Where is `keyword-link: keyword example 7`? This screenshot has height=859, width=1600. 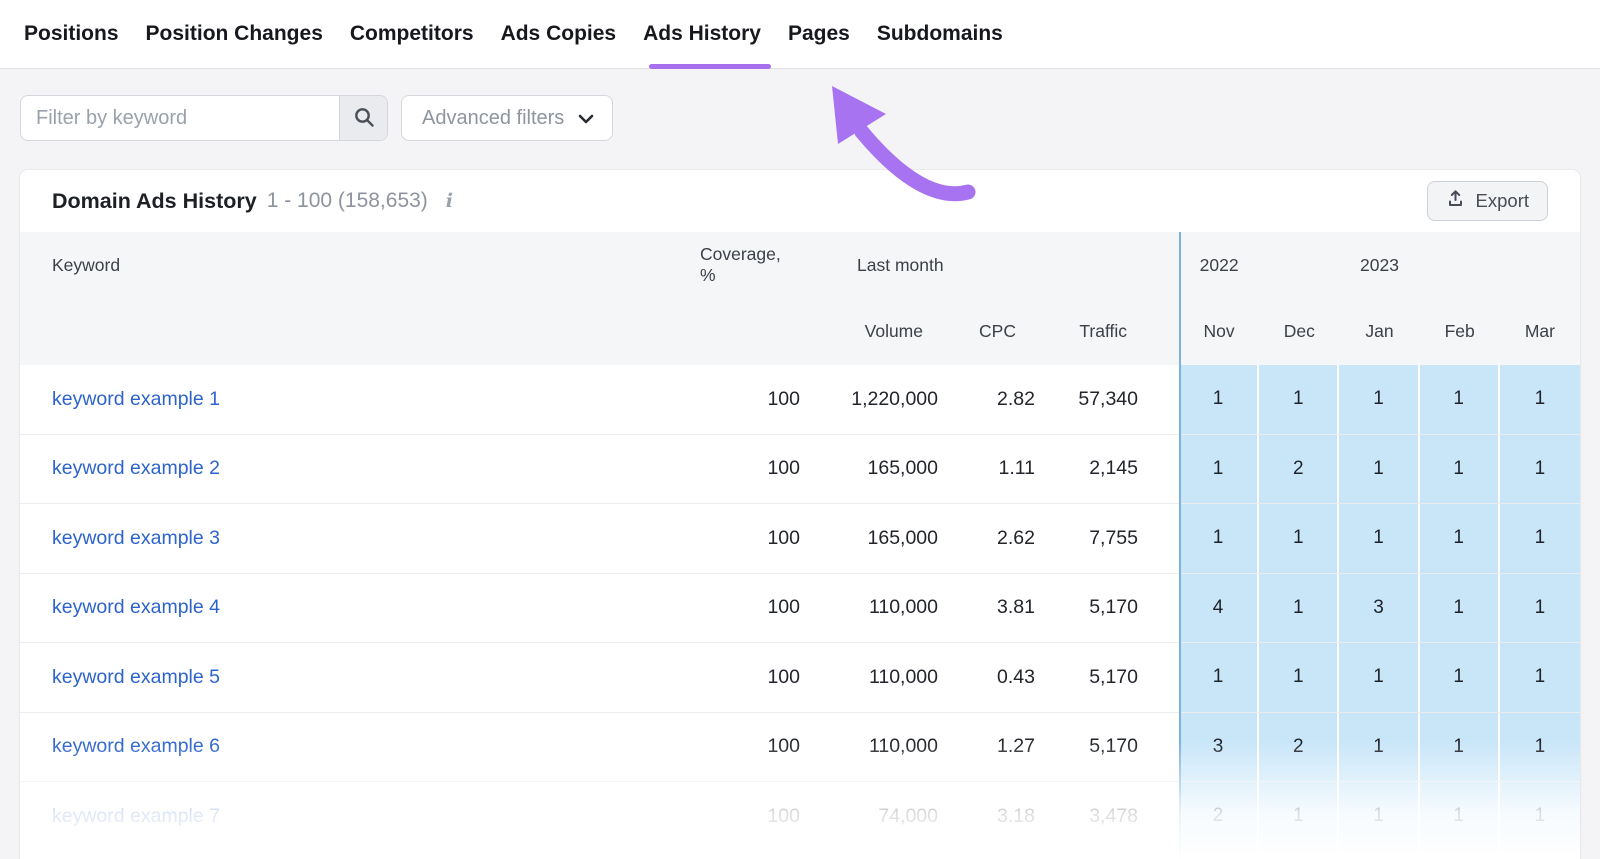
keyword-link: keyword example 7 is located at coordinates (136, 816).